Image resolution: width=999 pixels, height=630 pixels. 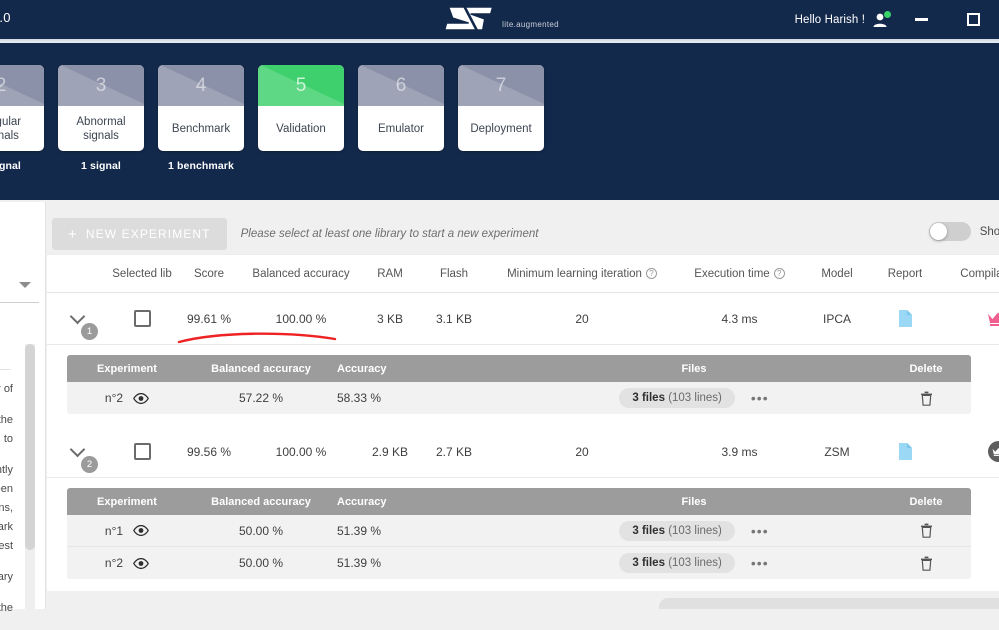 I want to click on experiment-name: n°1, so click(x=114, y=531).